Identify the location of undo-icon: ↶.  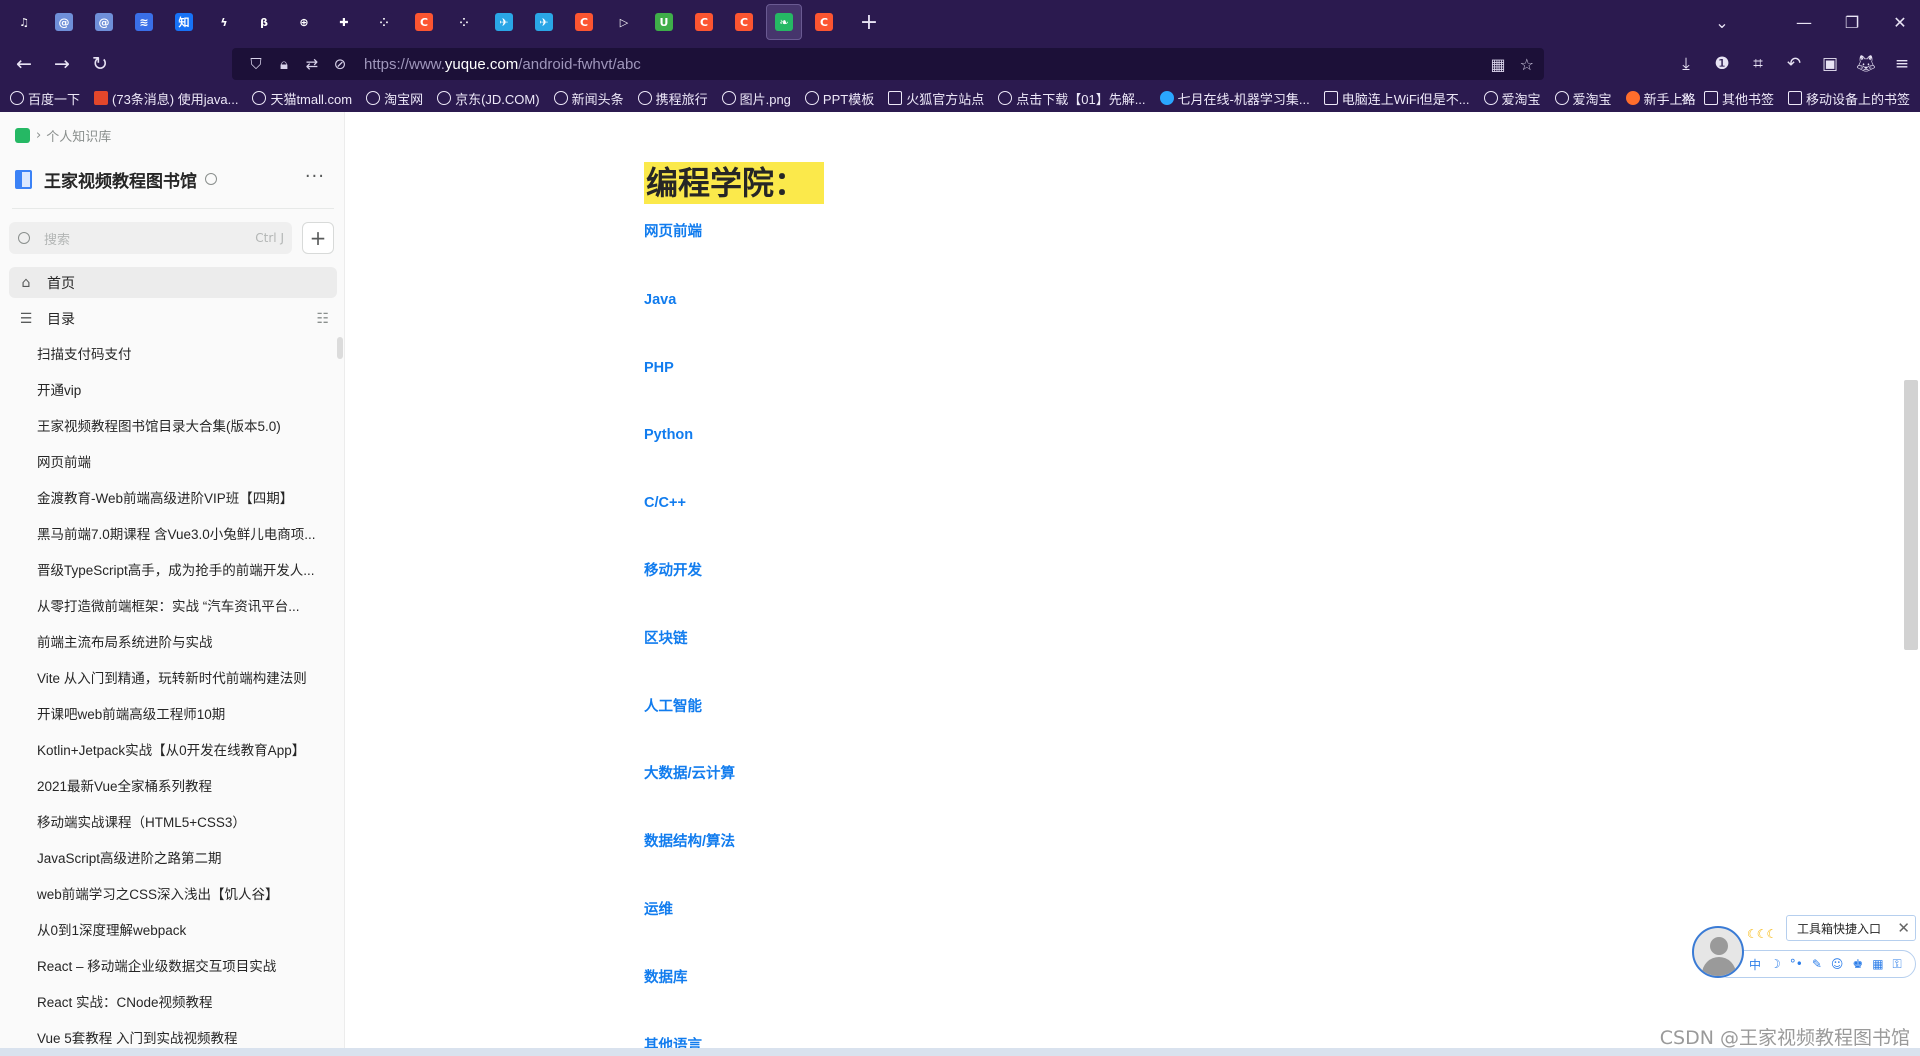
(1794, 64).